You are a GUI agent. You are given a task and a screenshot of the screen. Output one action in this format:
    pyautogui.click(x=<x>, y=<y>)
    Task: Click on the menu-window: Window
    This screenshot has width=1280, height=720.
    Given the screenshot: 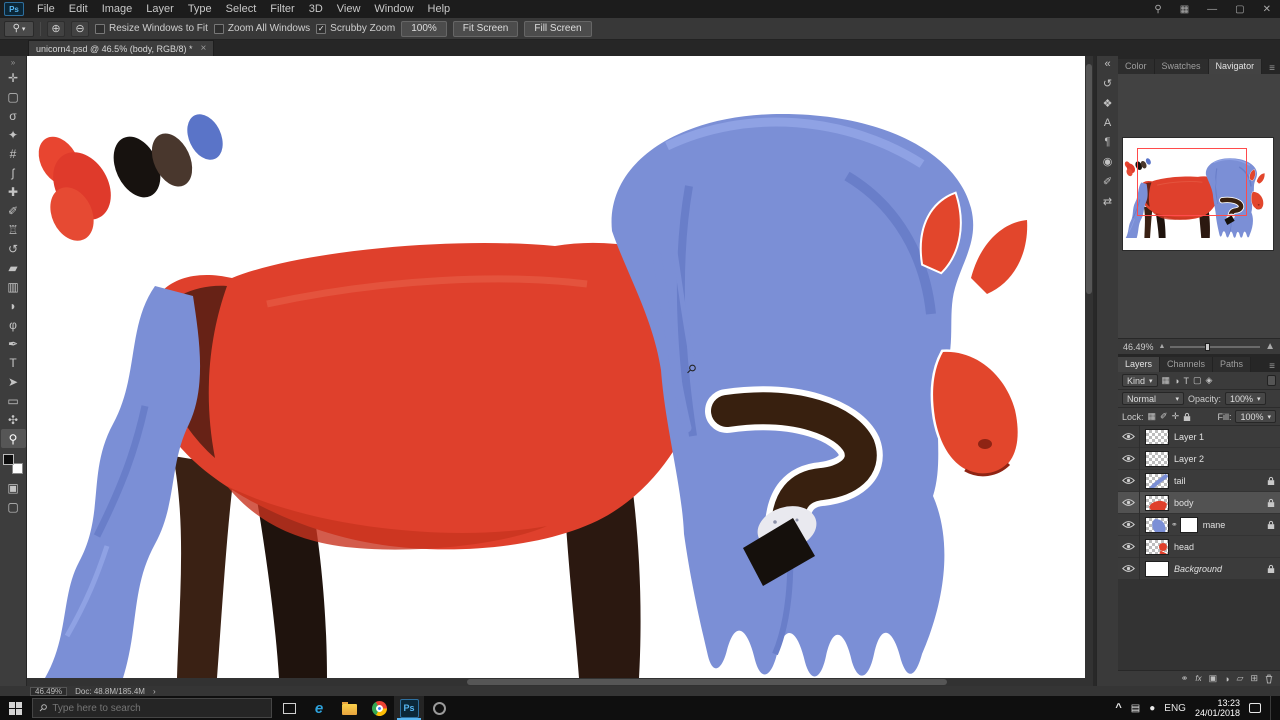 What is the action you would take?
    pyautogui.click(x=393, y=9)
    